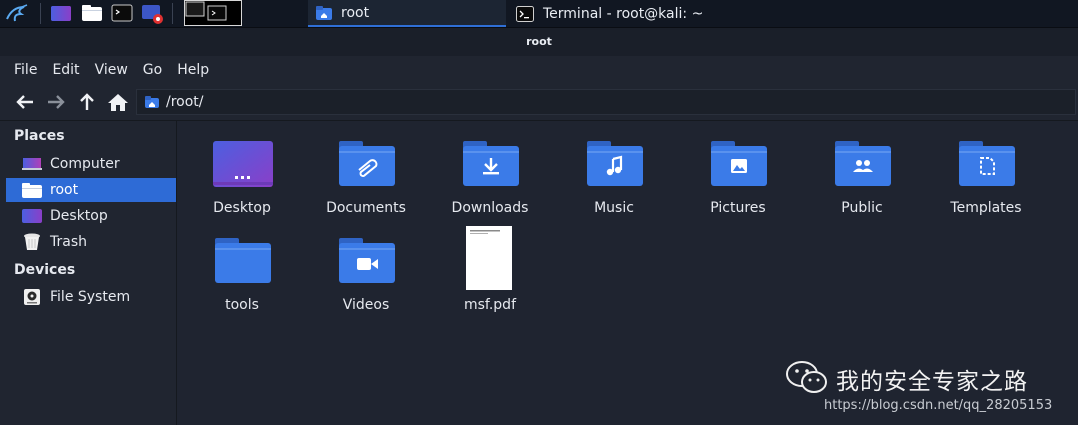 This screenshot has height=425, width=1078. I want to click on sidebar-item-trash: Trash, so click(91, 242).